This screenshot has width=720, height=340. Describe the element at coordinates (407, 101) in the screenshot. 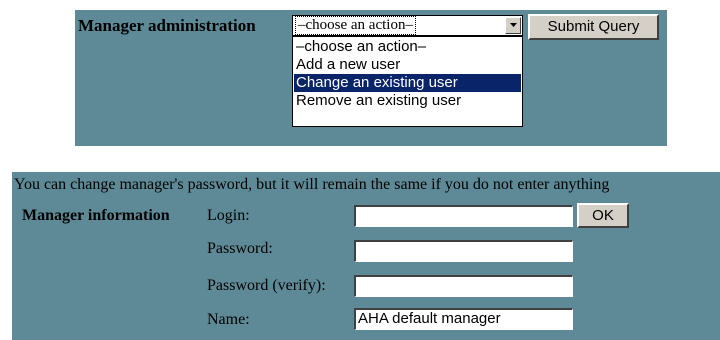

I see `action-option-remove-user: Remove an existing user` at that location.